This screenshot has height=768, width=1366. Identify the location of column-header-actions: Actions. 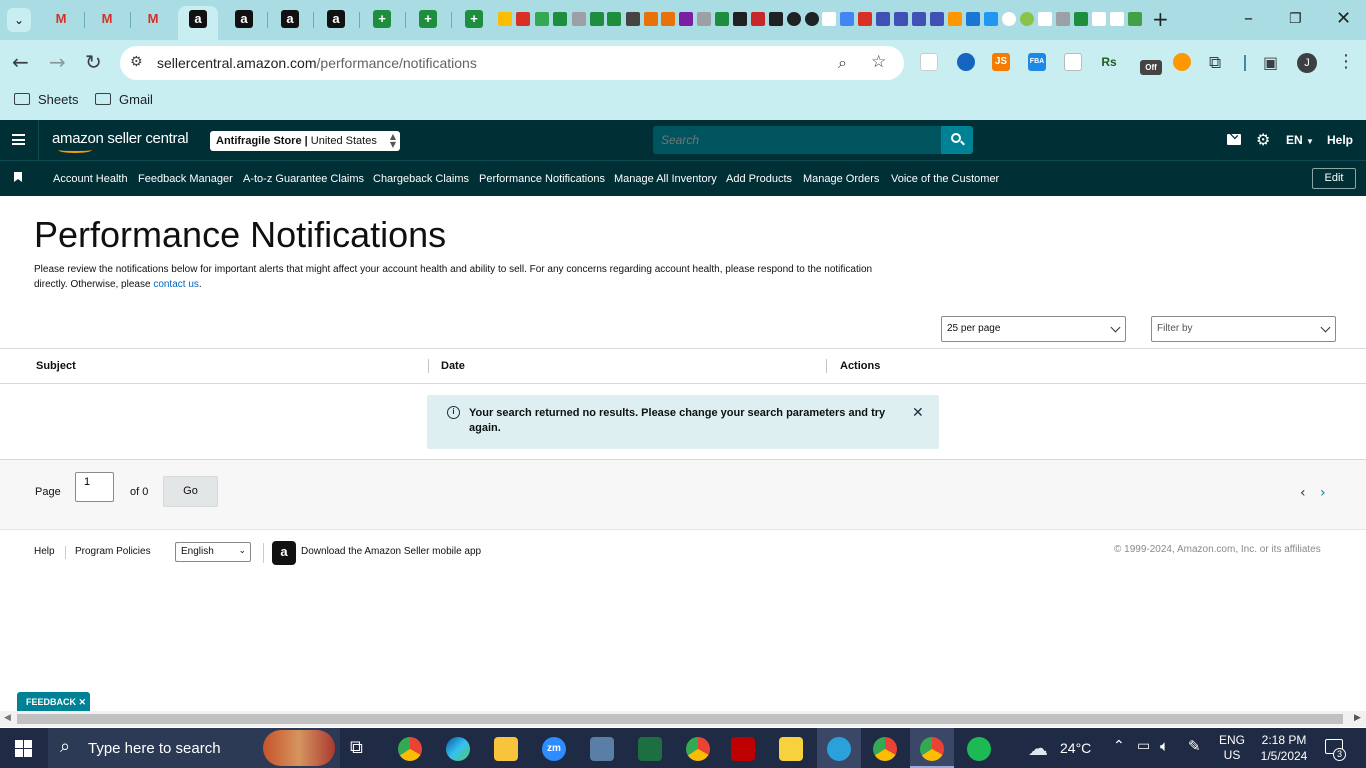
(860, 366).